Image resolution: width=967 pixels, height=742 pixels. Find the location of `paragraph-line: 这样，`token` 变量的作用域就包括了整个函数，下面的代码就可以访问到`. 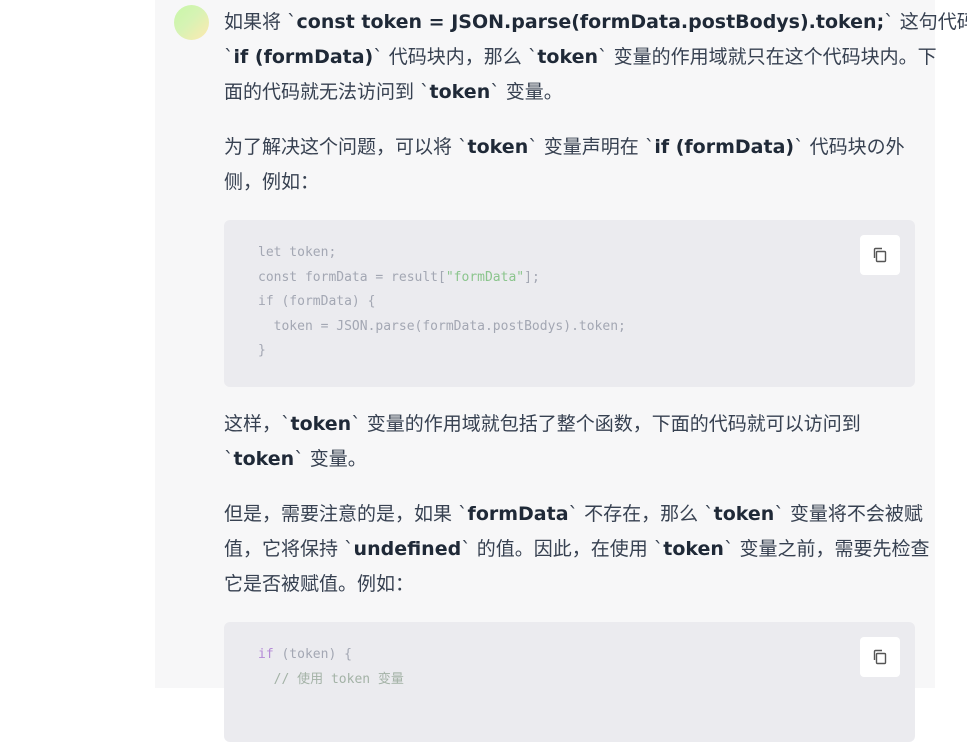

paragraph-line: 这样，`token` 变量的作用域就包括了整个函数，下面的代码就可以访问到 is located at coordinates (542, 424).